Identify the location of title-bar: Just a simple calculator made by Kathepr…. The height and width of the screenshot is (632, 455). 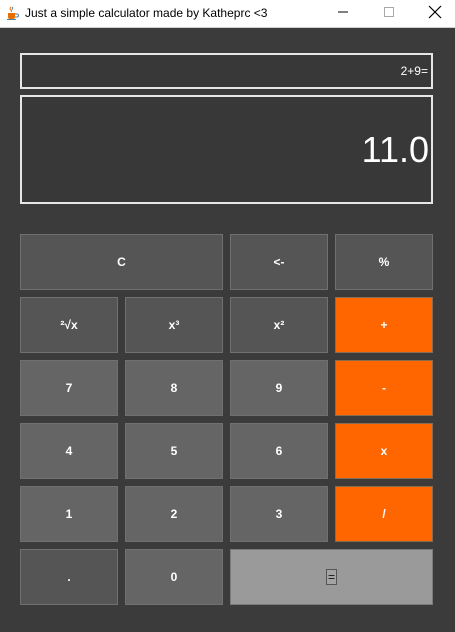
(227, 14).